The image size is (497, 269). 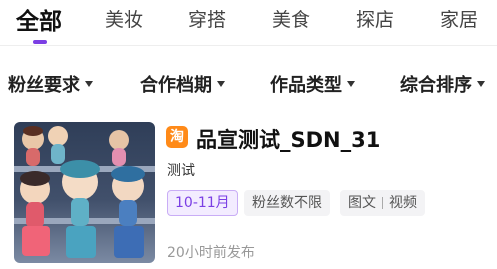 What do you see at coordinates (40, 42) in the screenshot?
I see `active-tab-indicator` at bounding box center [40, 42].